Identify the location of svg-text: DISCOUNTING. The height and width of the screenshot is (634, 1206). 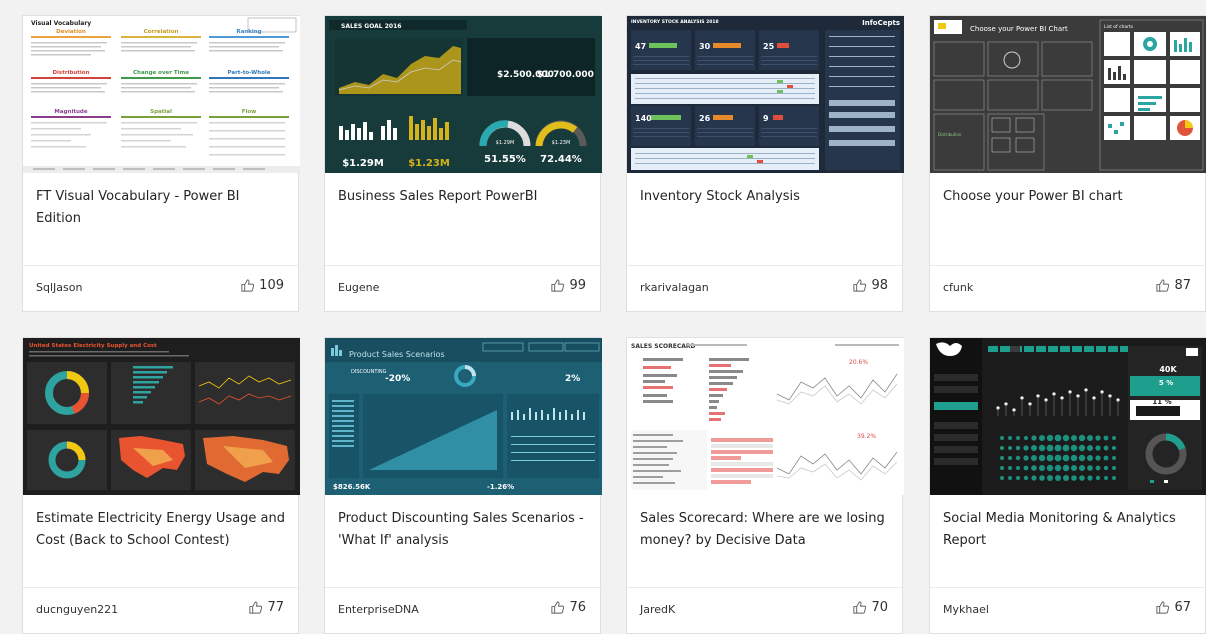
(369, 372).